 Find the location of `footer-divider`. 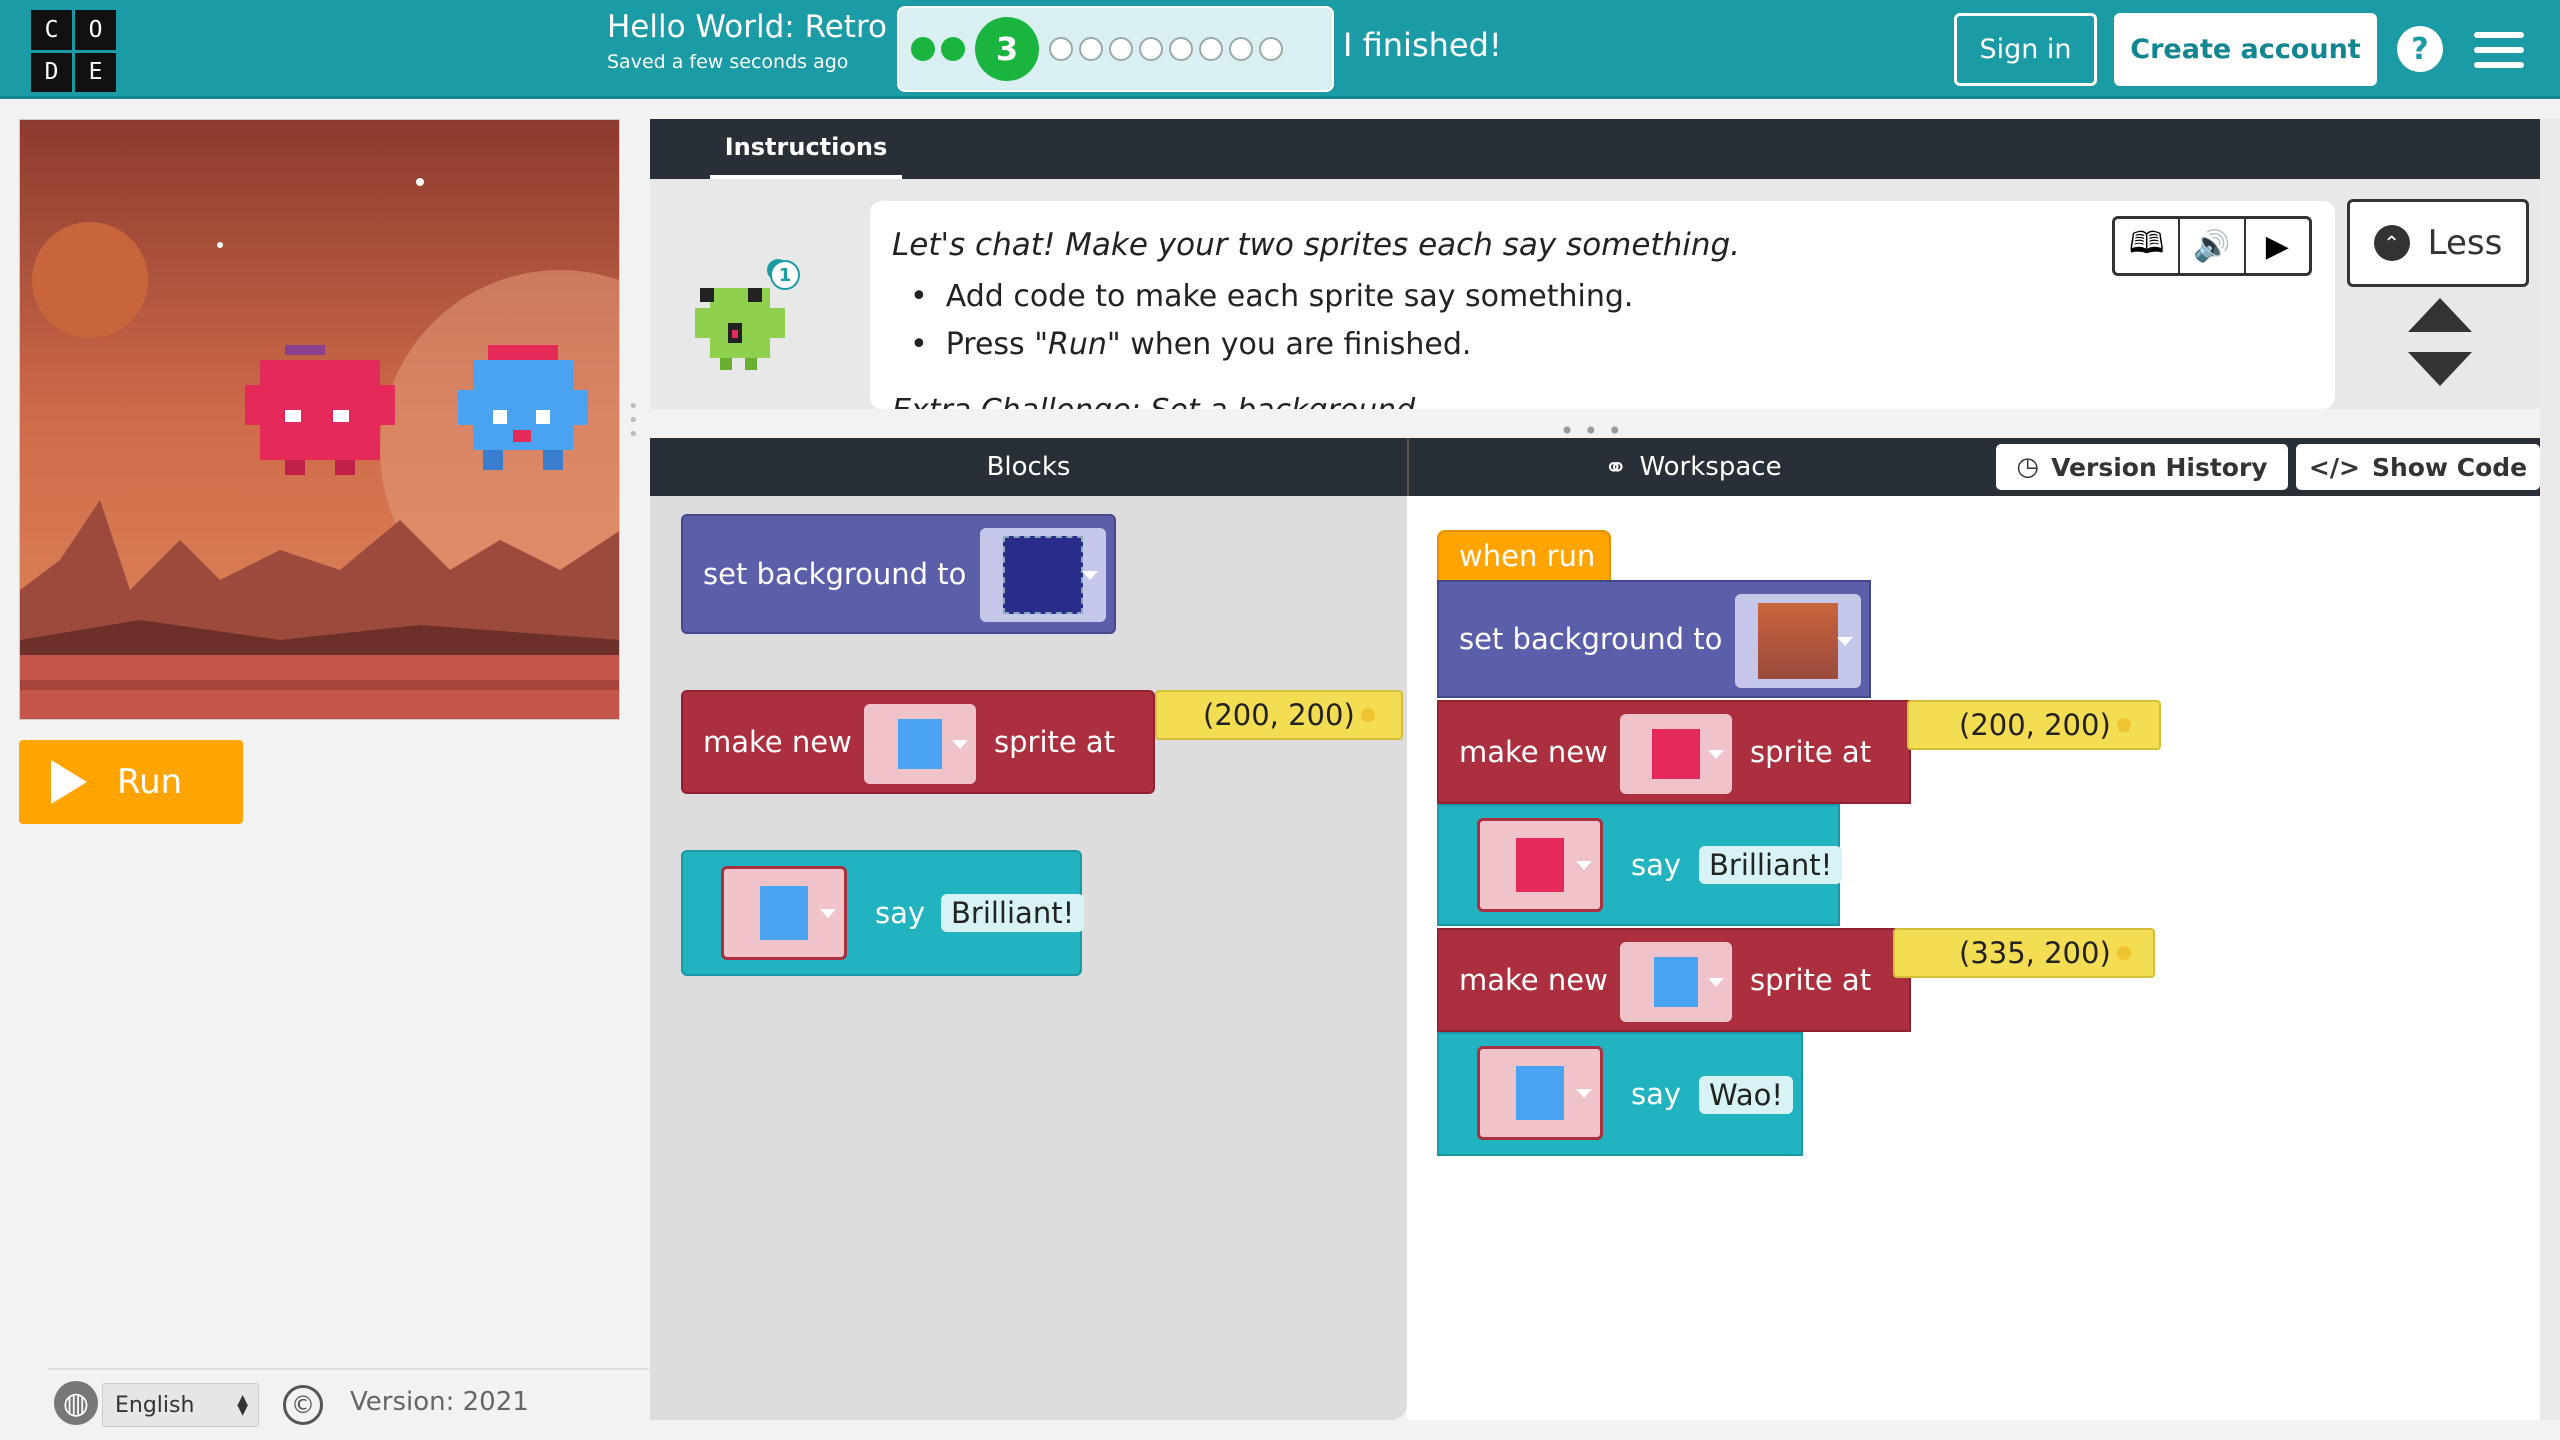

footer-divider is located at coordinates (348, 1369).